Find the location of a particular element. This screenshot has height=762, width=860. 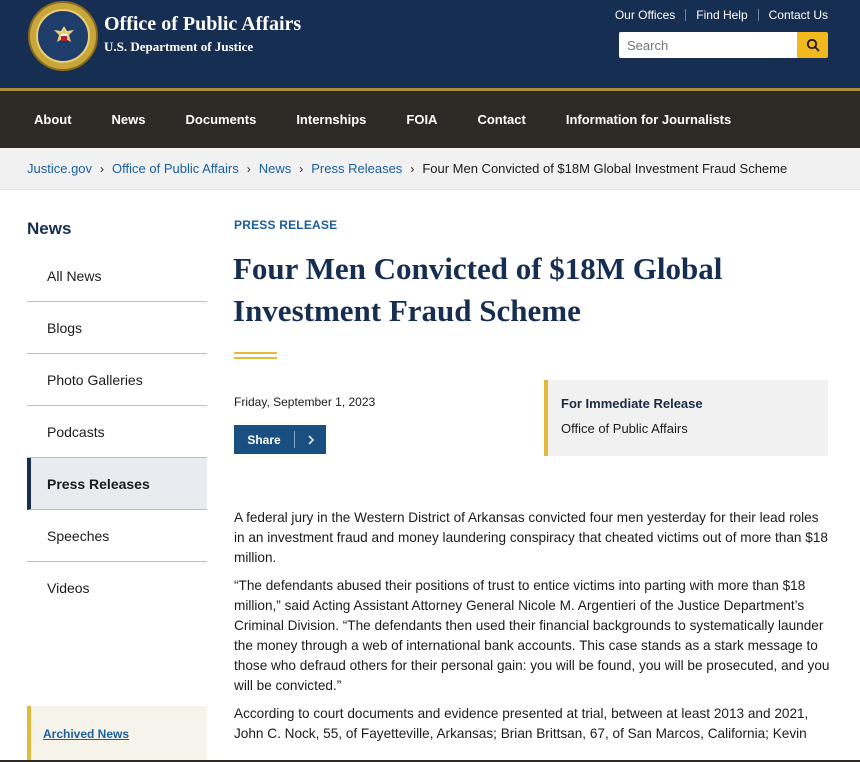

sidebar-item-videos: Videos is located at coordinates (117, 588).